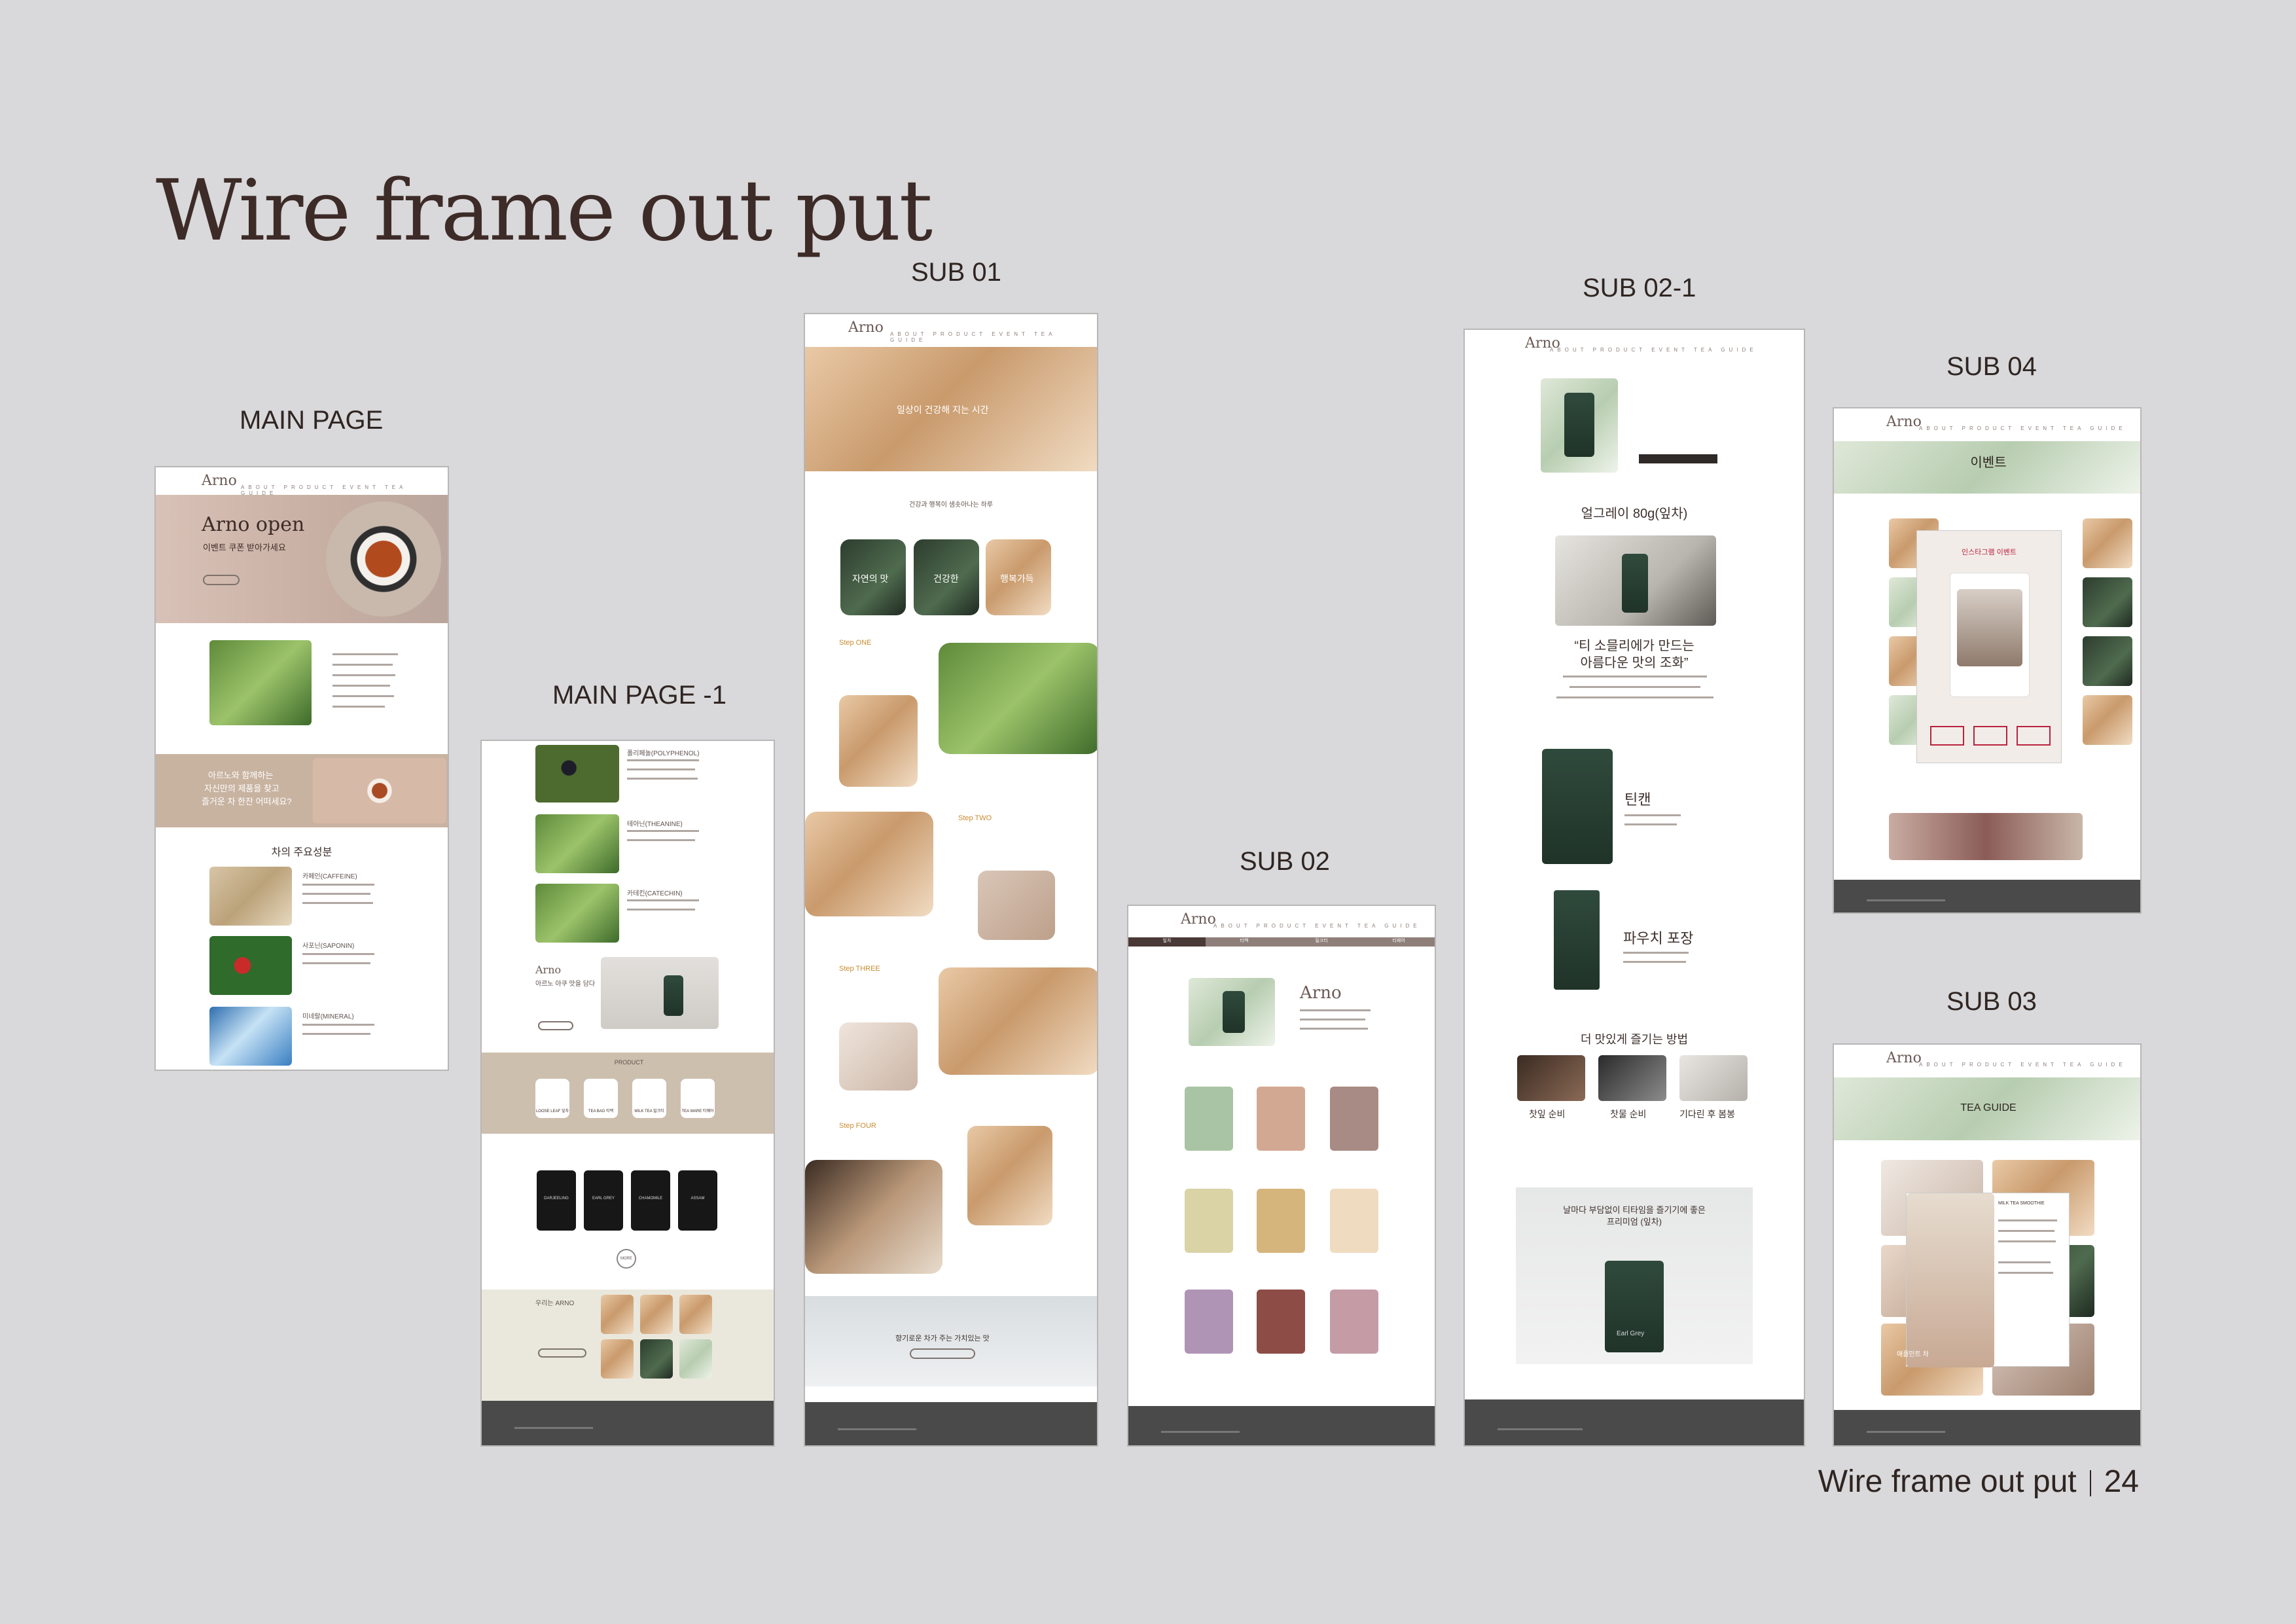  What do you see at coordinates (1988, 1107) in the screenshot?
I see `sub03-title: TEA GUIDE` at bounding box center [1988, 1107].